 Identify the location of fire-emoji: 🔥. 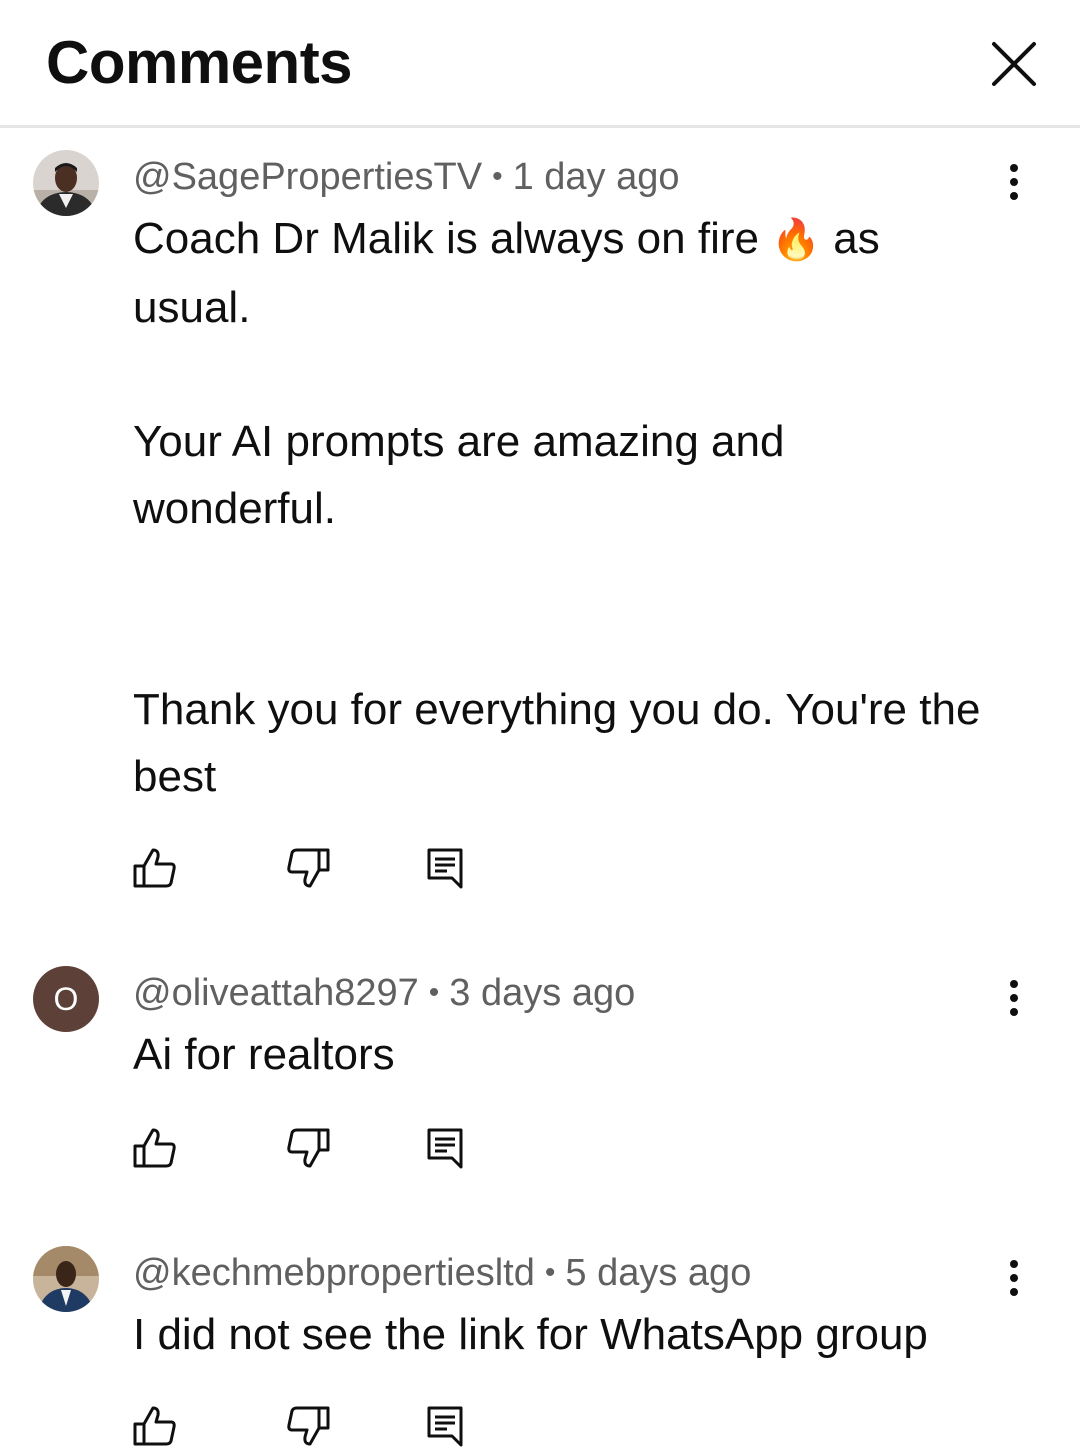
(796, 240).